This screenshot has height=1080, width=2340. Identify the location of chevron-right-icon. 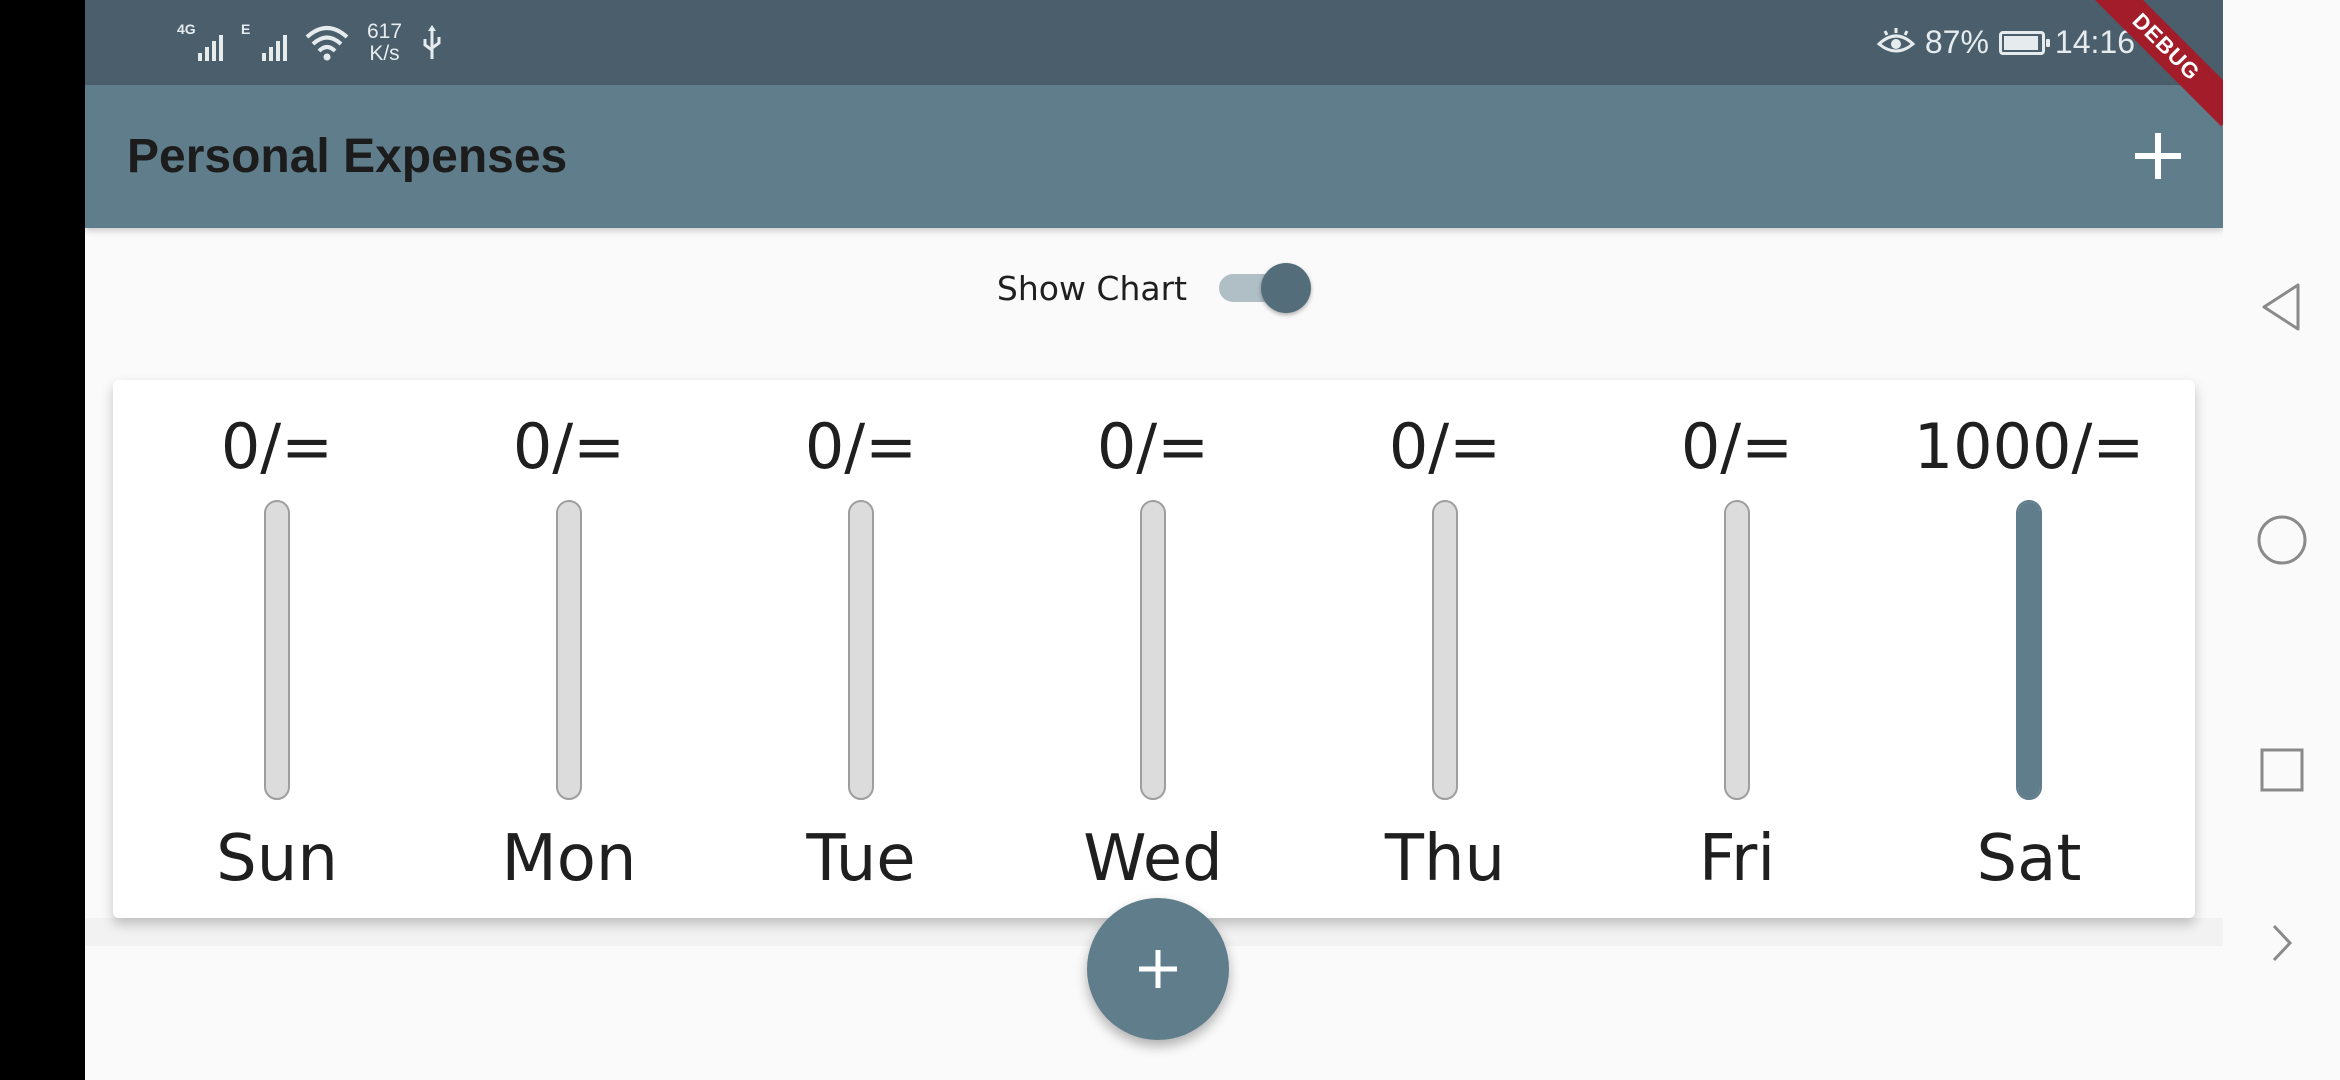
(2282, 943).